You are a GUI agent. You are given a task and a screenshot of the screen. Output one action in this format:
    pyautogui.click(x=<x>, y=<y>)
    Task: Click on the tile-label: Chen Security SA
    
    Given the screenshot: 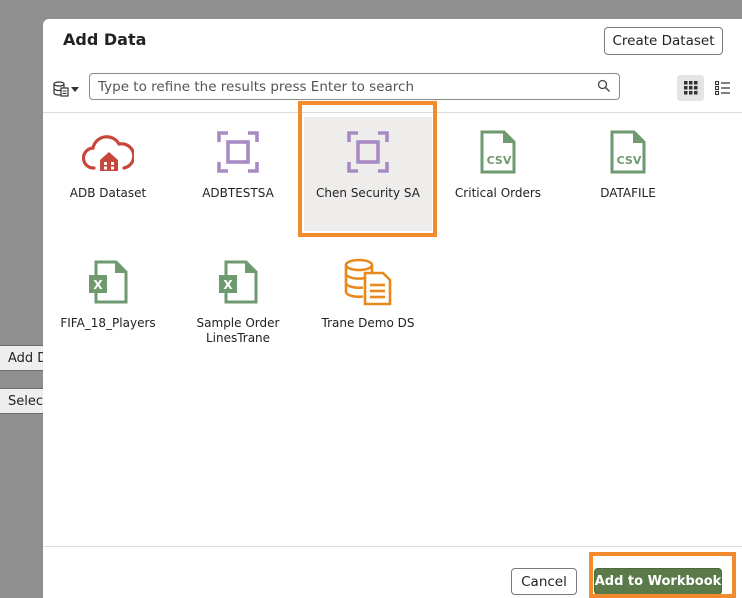 What is the action you would take?
    pyautogui.click(x=368, y=193)
    